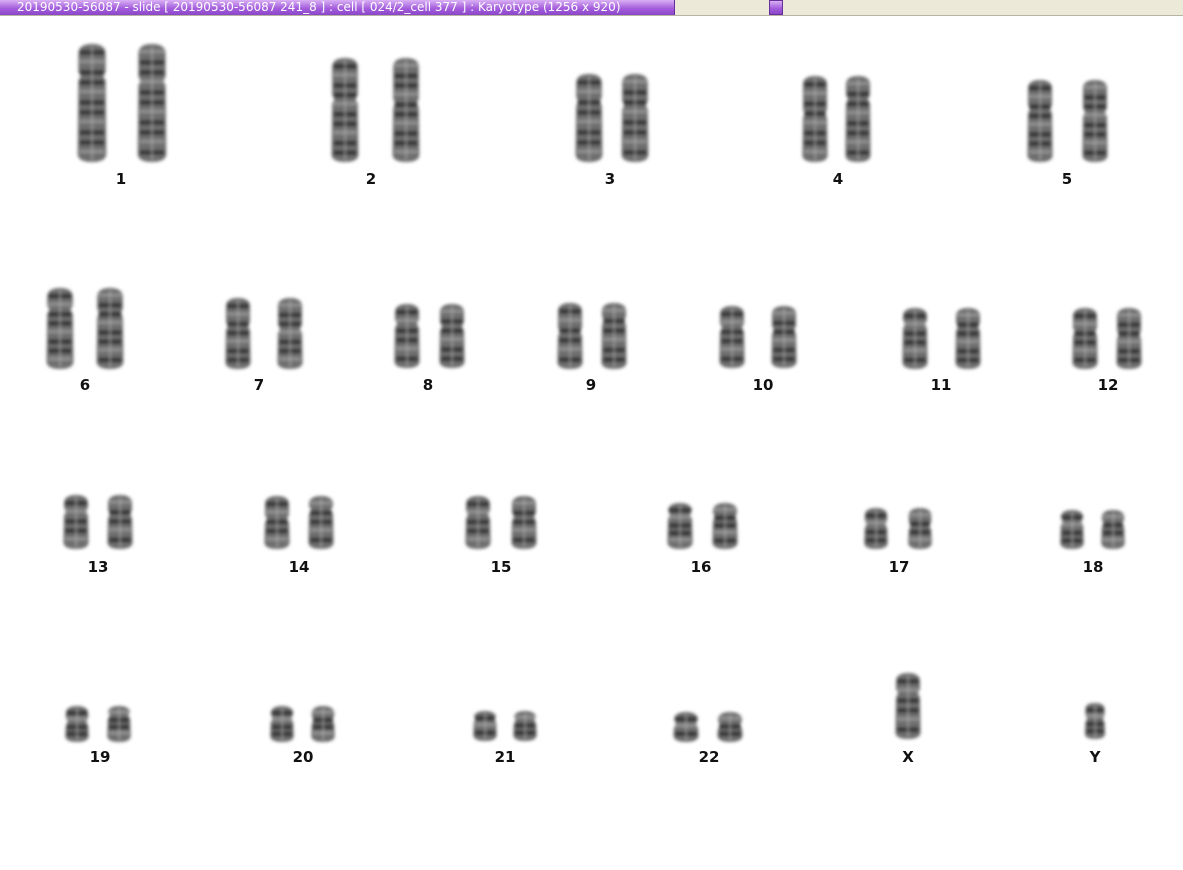  I want to click on chromosome-label: 12, so click(1108, 385).